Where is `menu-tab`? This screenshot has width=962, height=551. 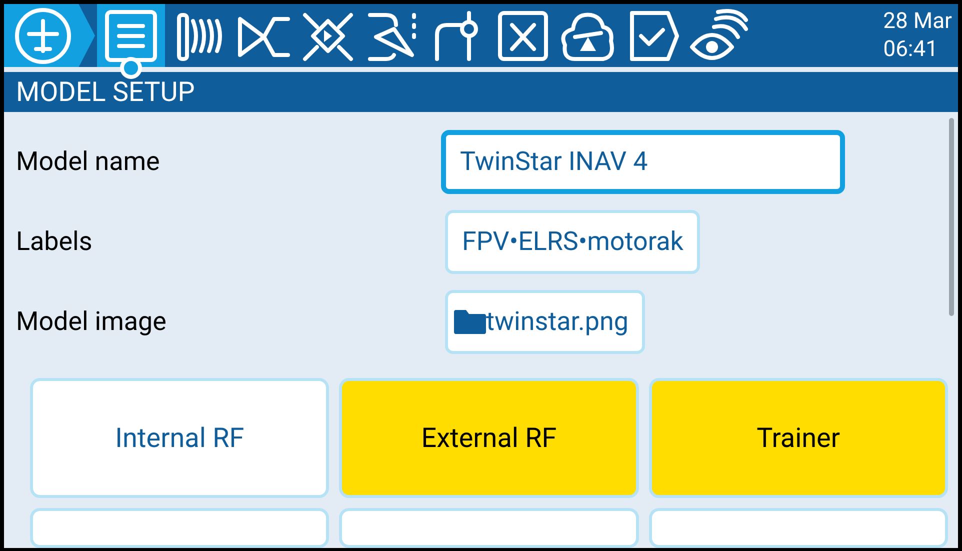
menu-tab is located at coordinates (131, 36).